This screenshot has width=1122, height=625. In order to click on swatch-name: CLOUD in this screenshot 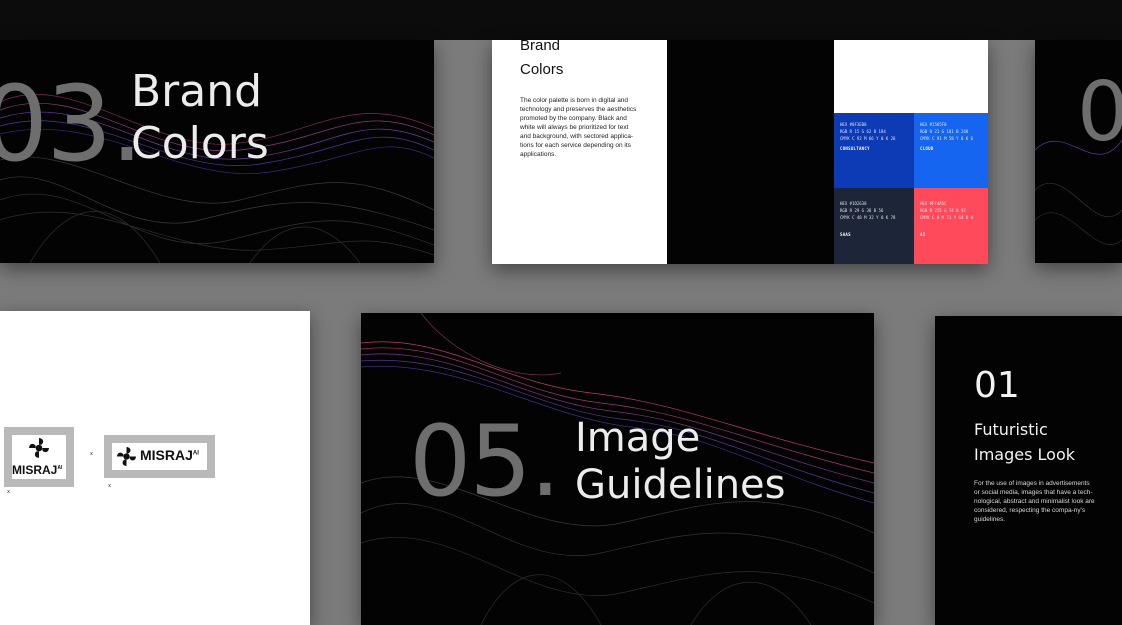, I will do `click(927, 148)`.